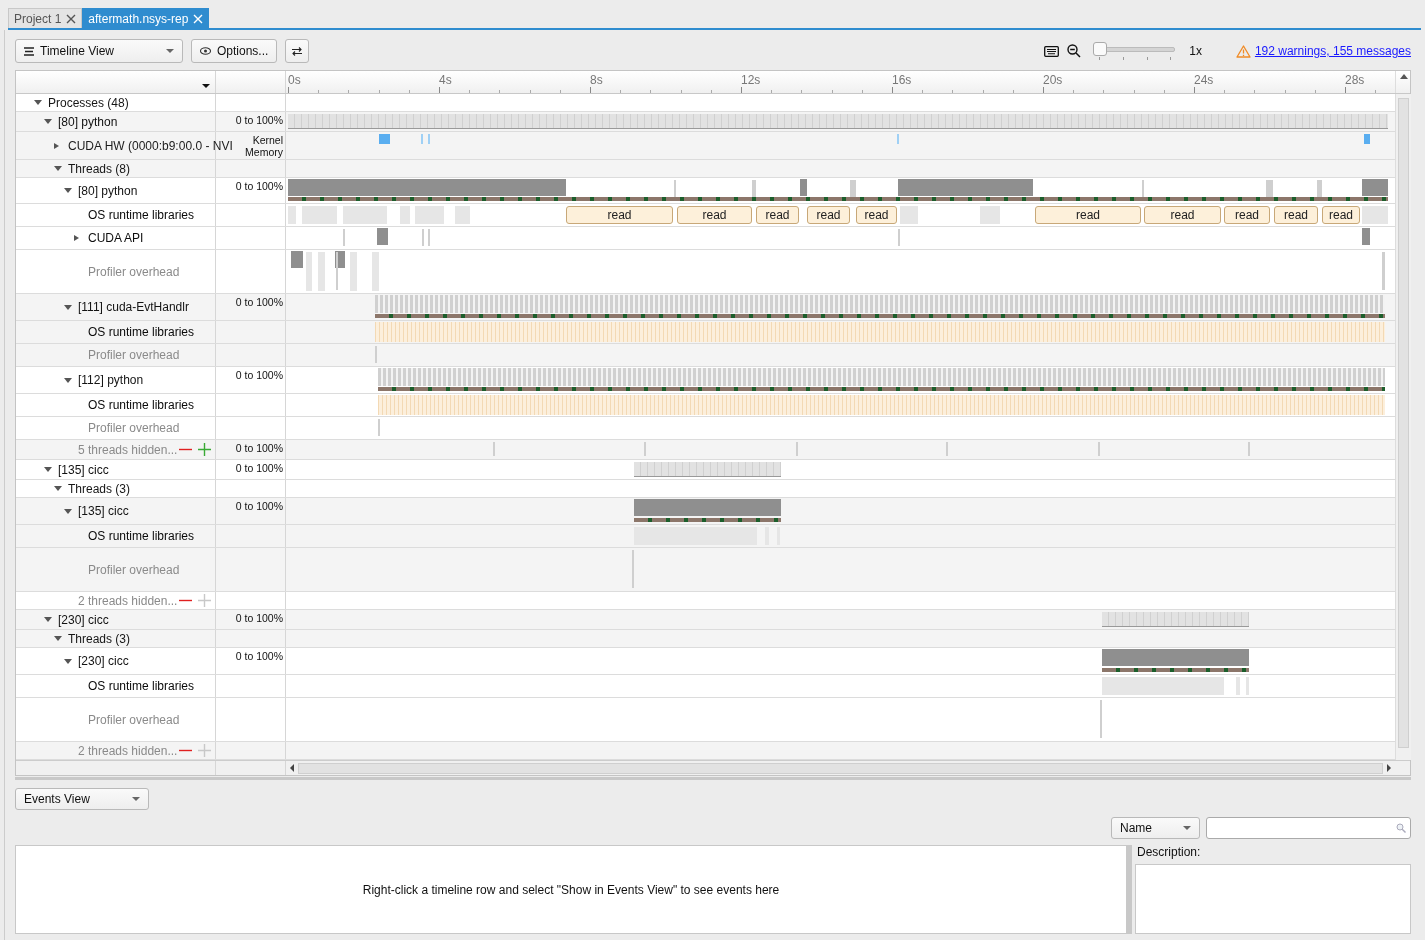 Image resolution: width=1425 pixels, height=940 pixels. I want to click on row-label: [80] python, so click(108, 190).